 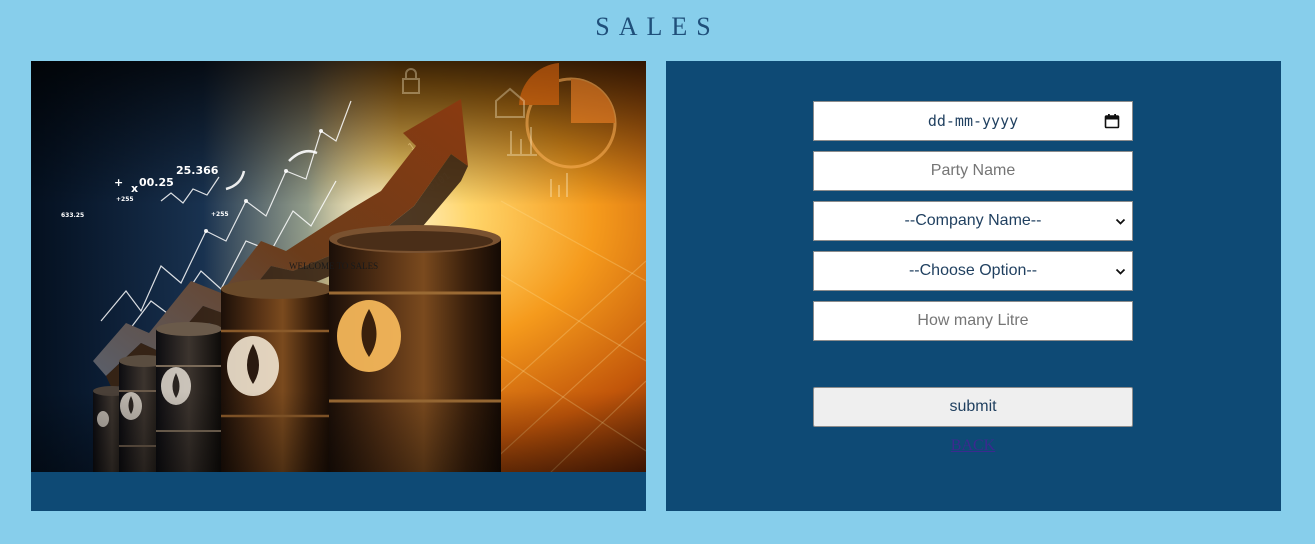 What do you see at coordinates (125, 199) in the screenshot?
I see `chart-number-3: +255` at bounding box center [125, 199].